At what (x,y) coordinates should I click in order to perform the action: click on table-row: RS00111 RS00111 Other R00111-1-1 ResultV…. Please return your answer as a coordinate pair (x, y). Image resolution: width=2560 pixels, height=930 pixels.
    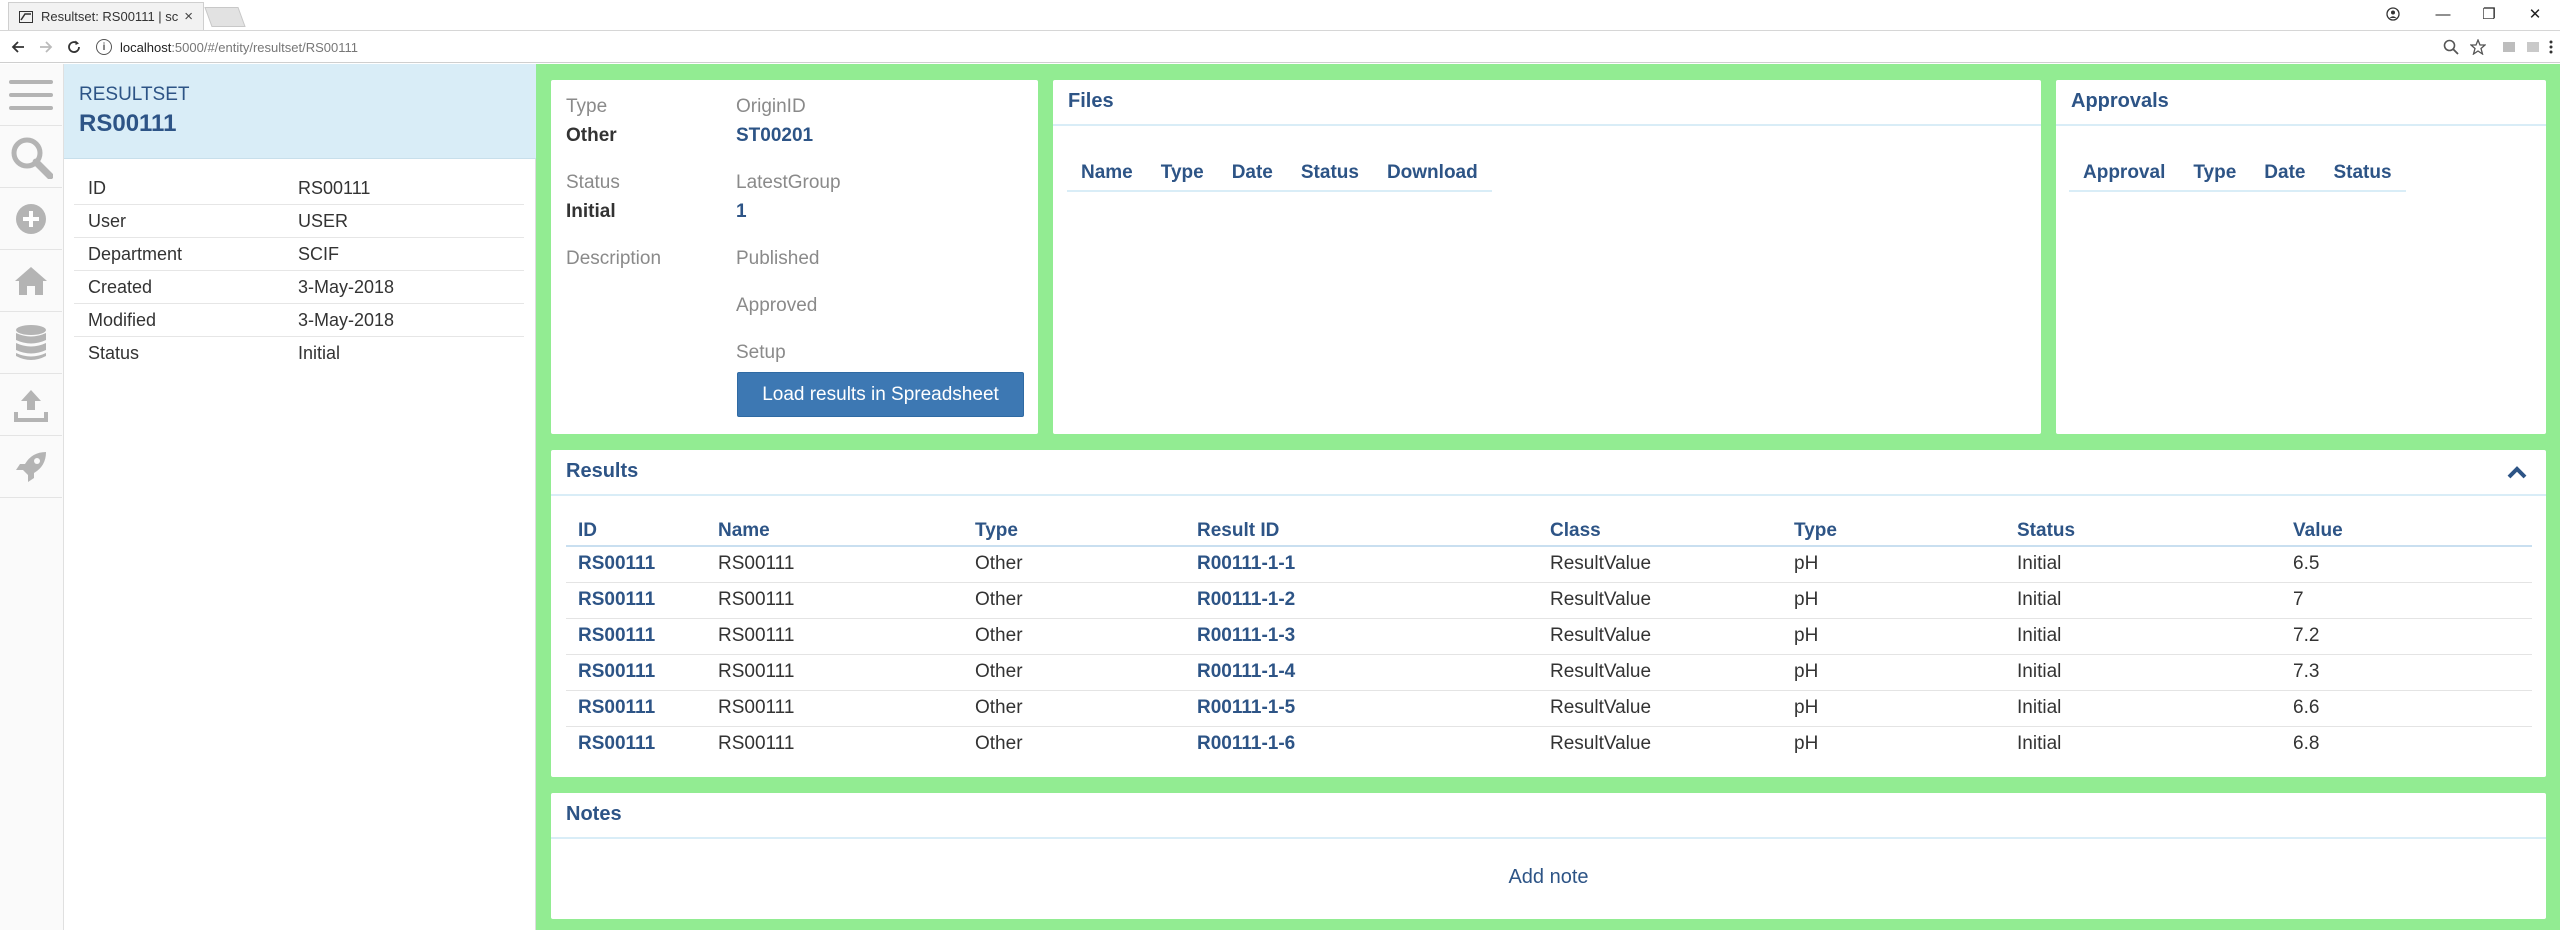
    Looking at the image, I should click on (1549, 564).